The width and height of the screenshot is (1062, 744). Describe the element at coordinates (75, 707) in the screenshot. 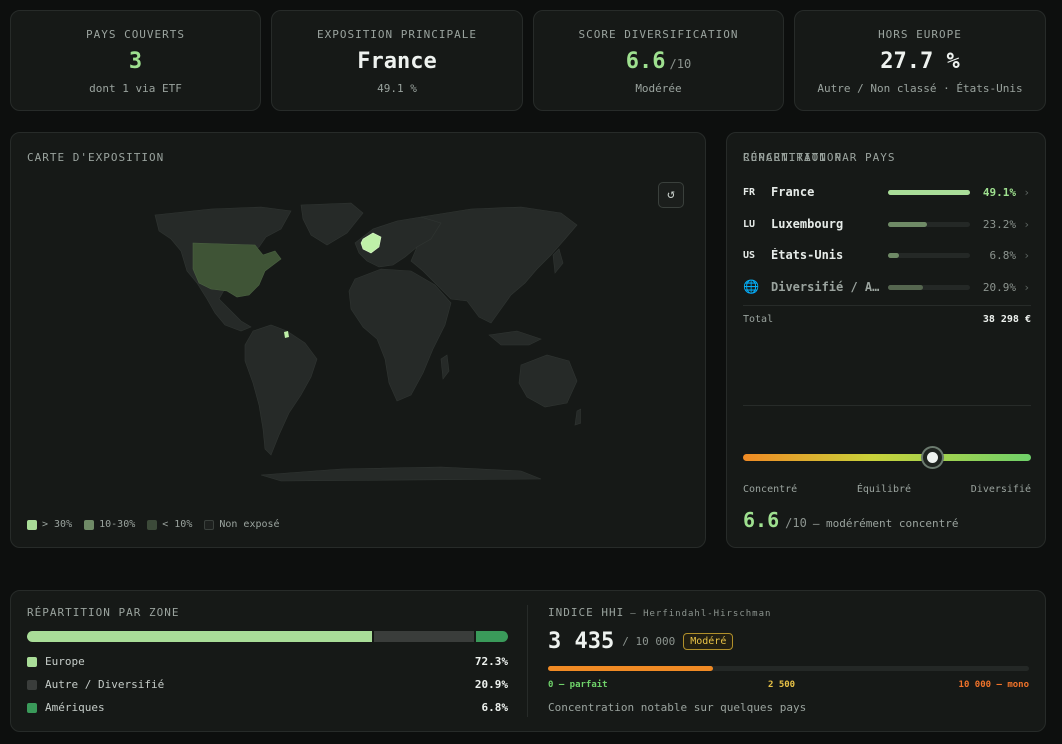

I see `zone-name: Amériques` at that location.